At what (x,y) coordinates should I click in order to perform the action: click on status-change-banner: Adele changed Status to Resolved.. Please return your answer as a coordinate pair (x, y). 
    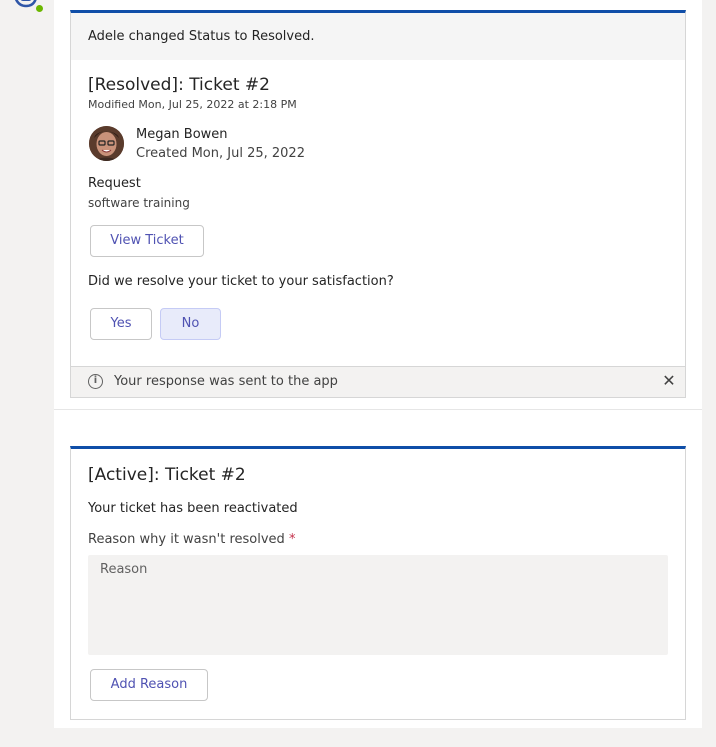
    Looking at the image, I should click on (378, 36).